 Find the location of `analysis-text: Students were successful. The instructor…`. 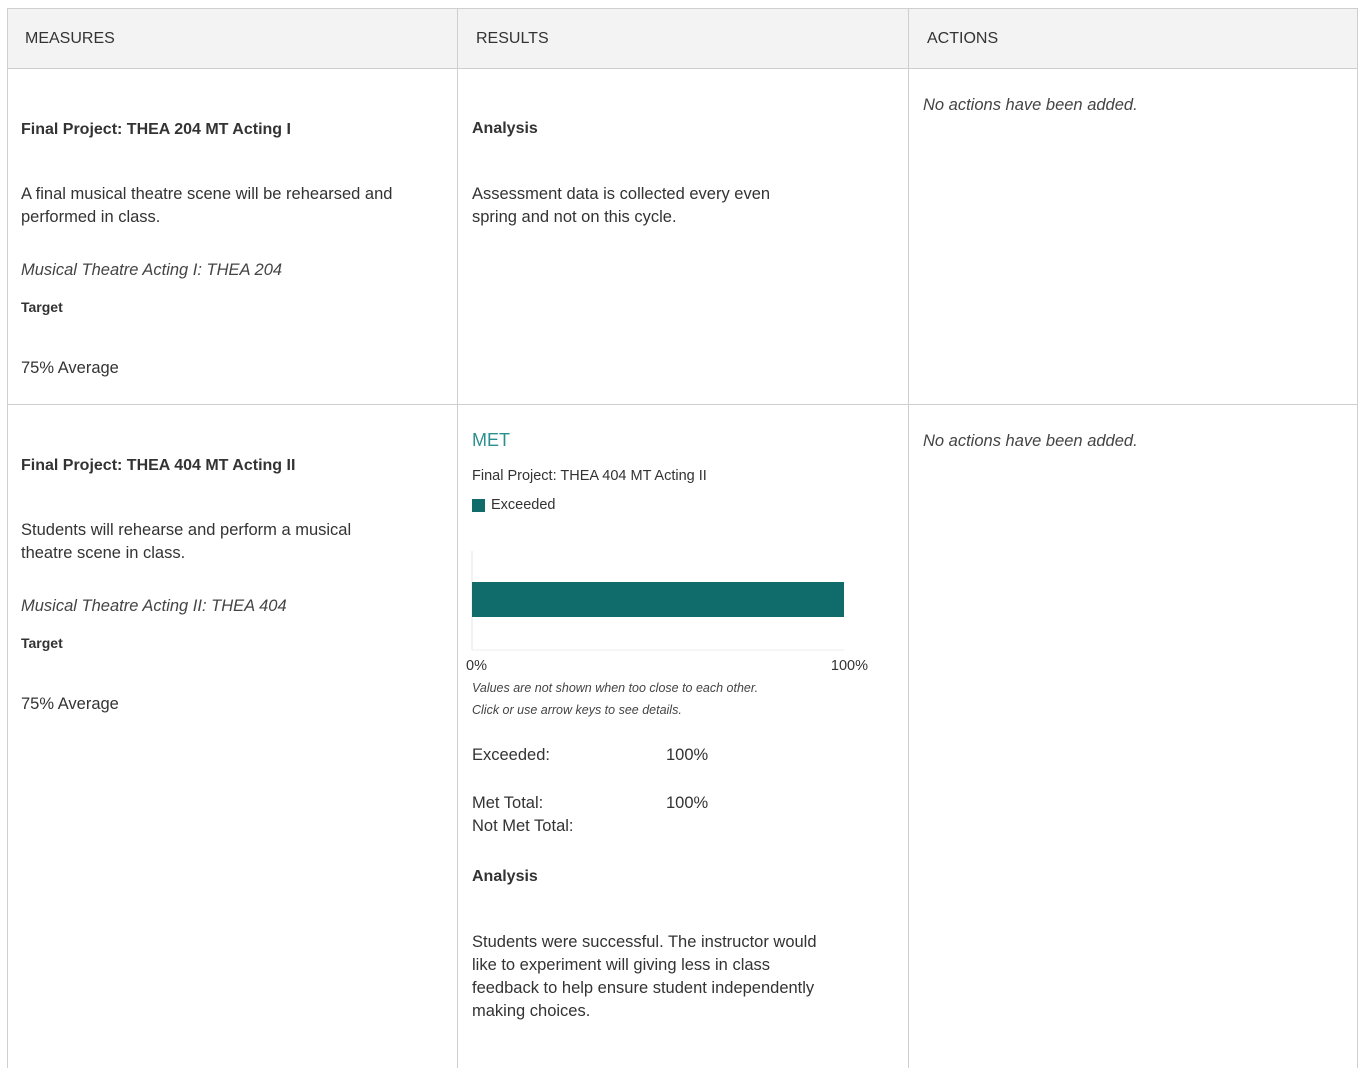

analysis-text: Students were successful. The instructor… is located at coordinates (644, 977).